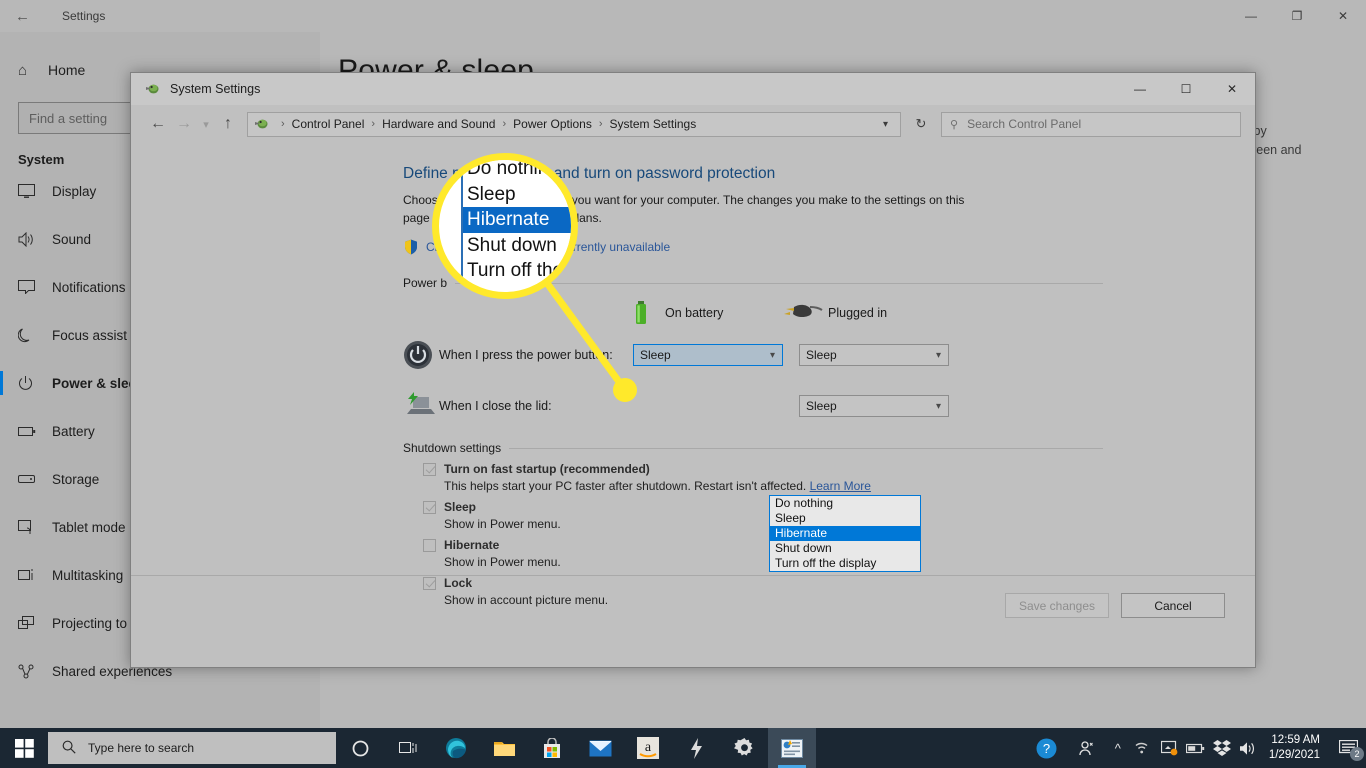  What do you see at coordinates (1047, 748) in the screenshot?
I see `help-icon: ?` at bounding box center [1047, 748].